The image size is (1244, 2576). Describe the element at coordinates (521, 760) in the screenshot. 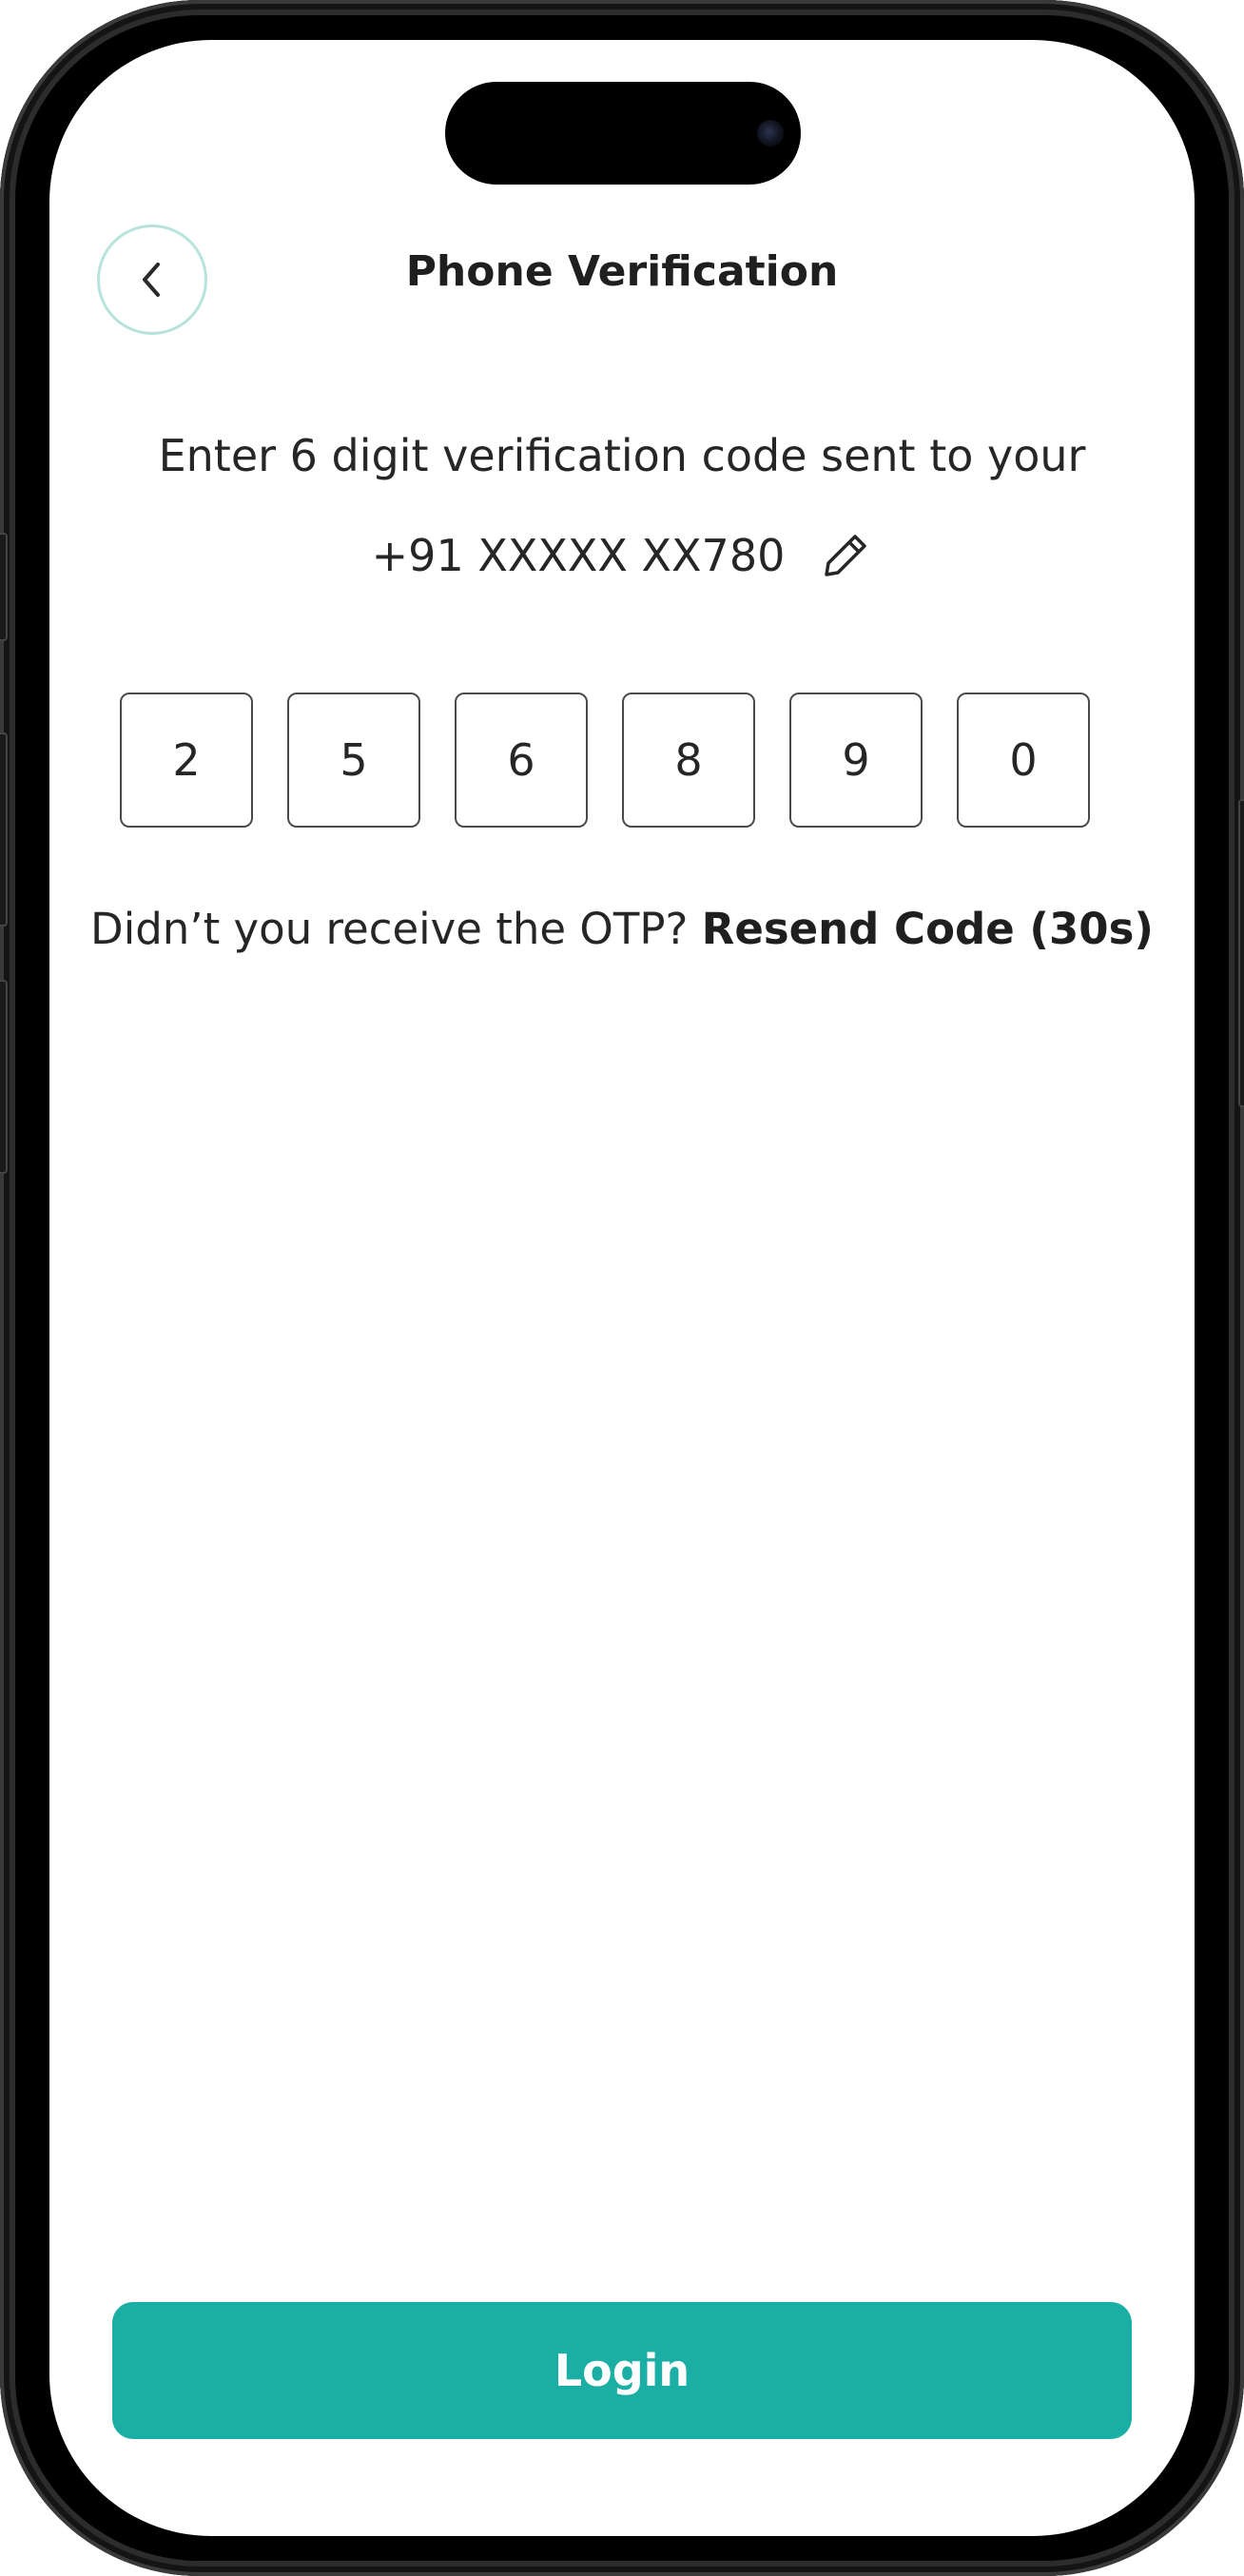

I see `otp-digit-input: 6` at that location.